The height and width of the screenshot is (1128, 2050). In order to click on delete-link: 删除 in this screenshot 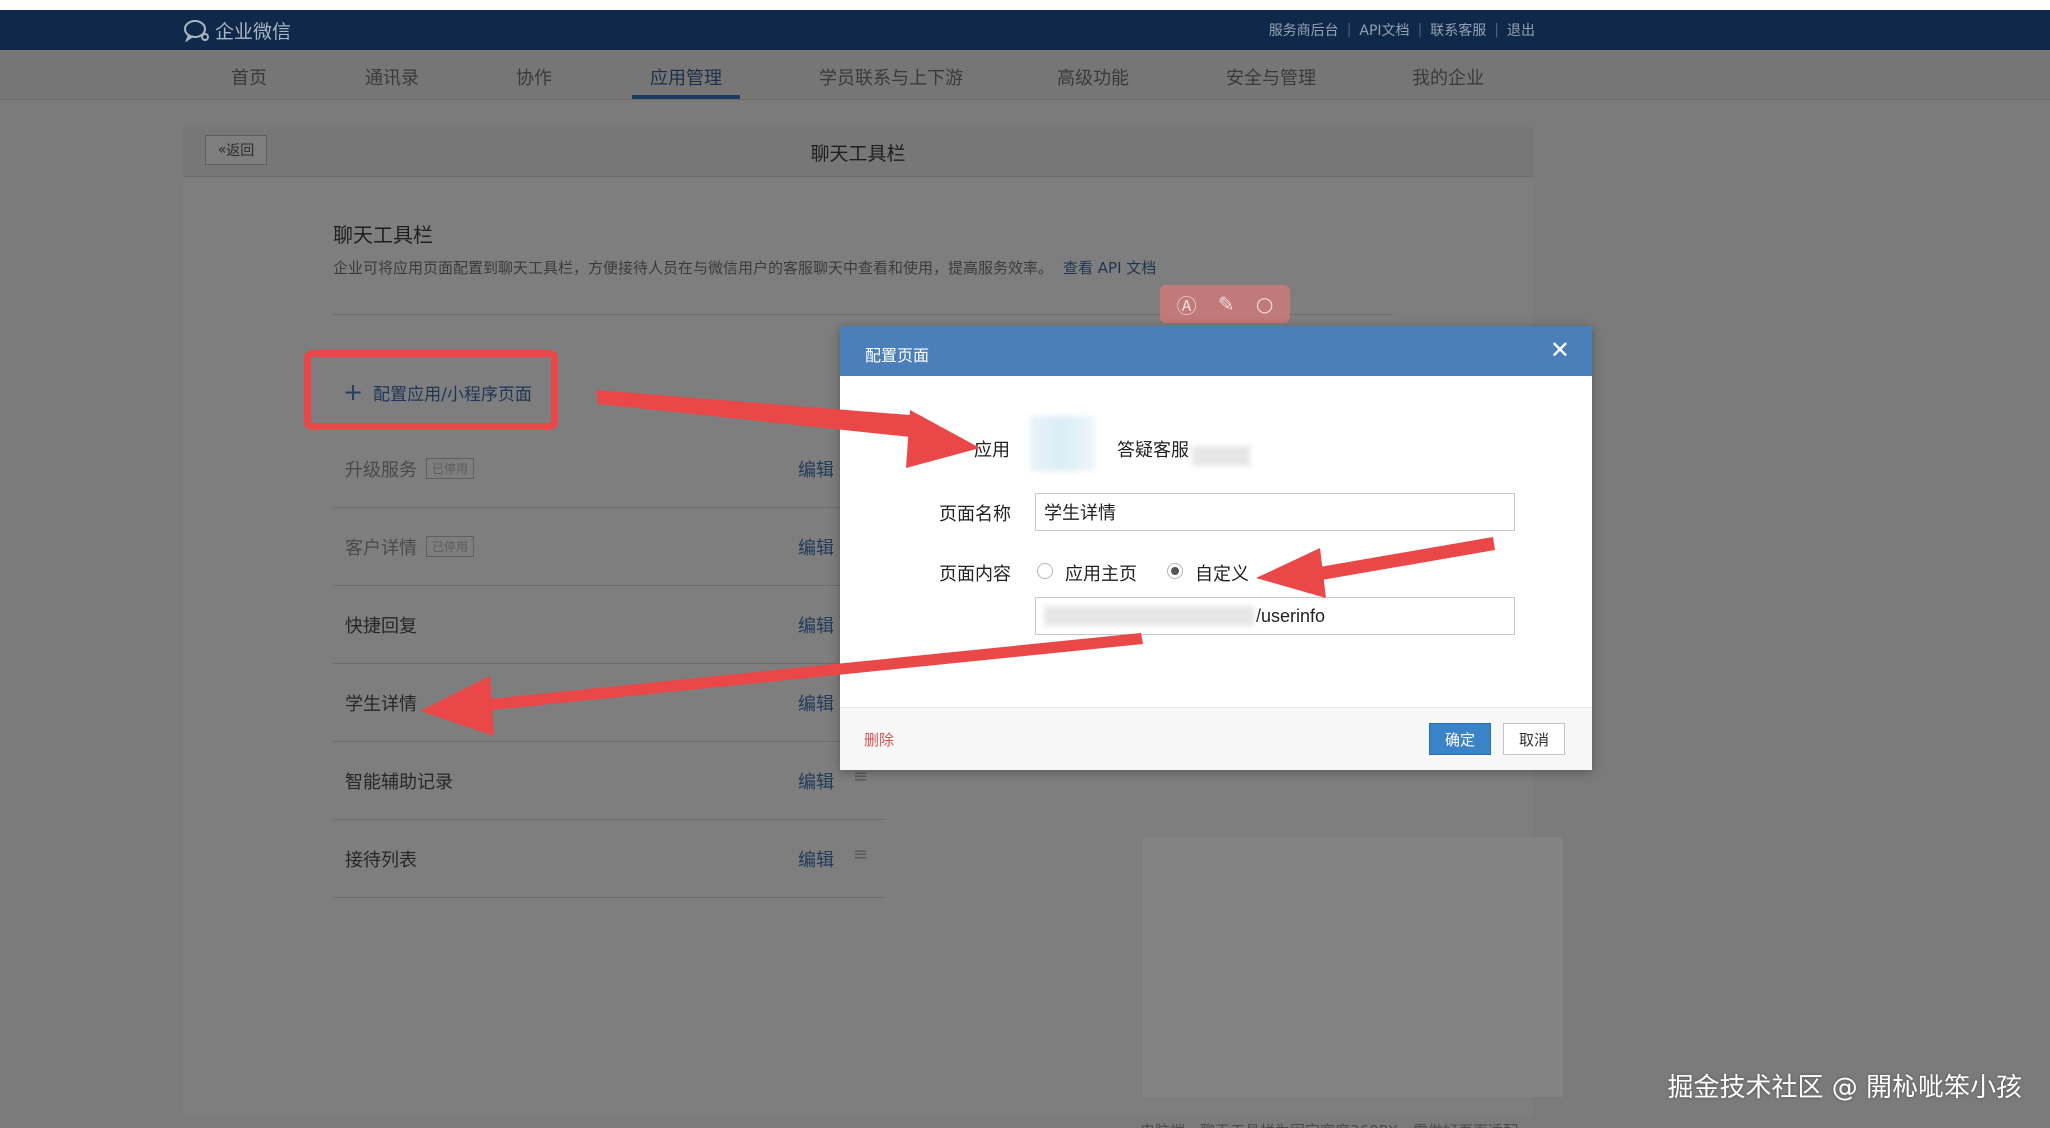, I will do `click(879, 739)`.